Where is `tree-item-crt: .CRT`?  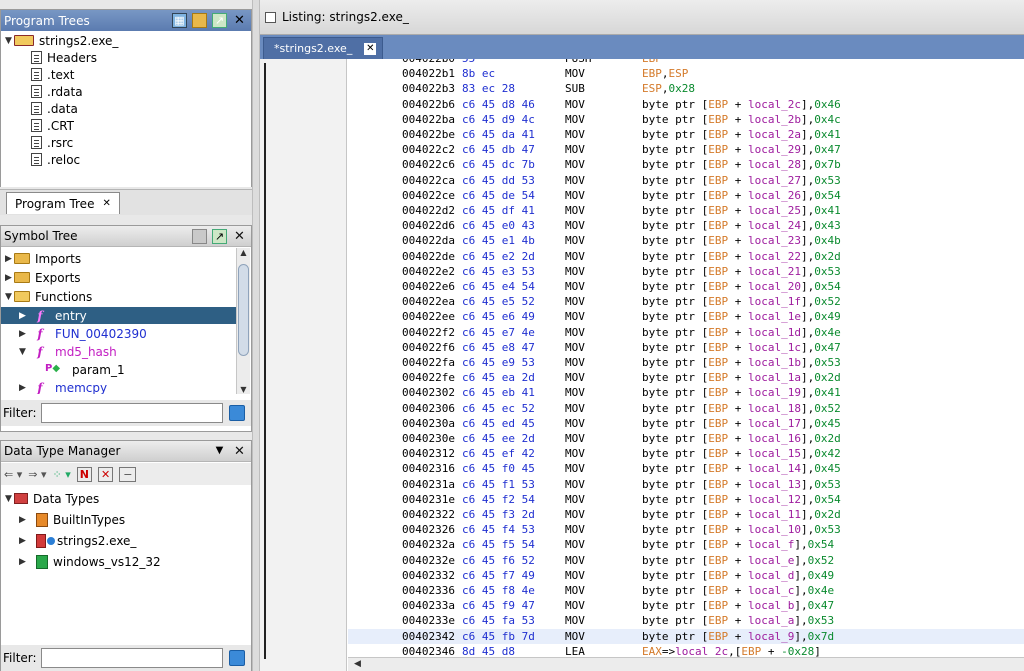 tree-item-crt: .CRT is located at coordinates (126, 125).